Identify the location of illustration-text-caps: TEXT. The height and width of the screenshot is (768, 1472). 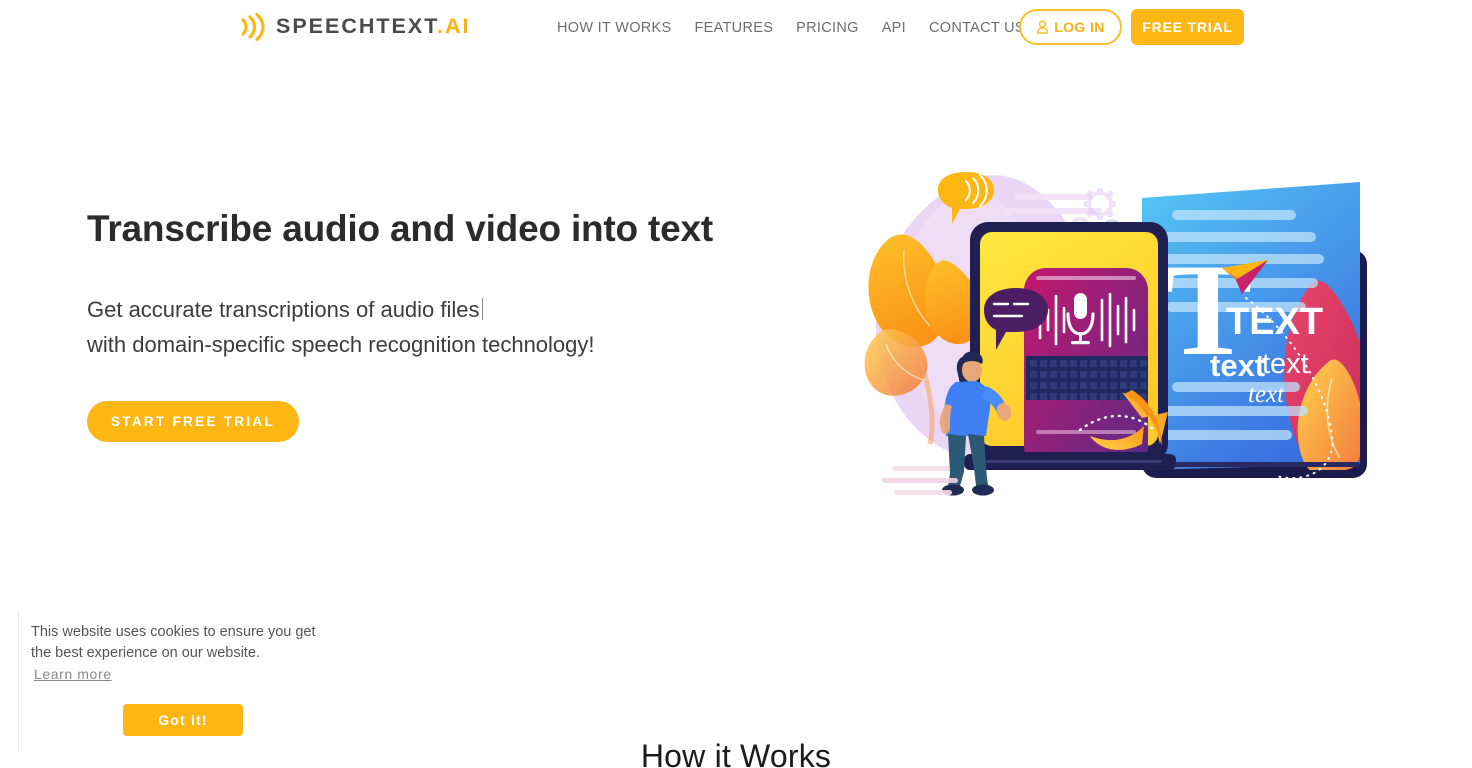
(1274, 322).